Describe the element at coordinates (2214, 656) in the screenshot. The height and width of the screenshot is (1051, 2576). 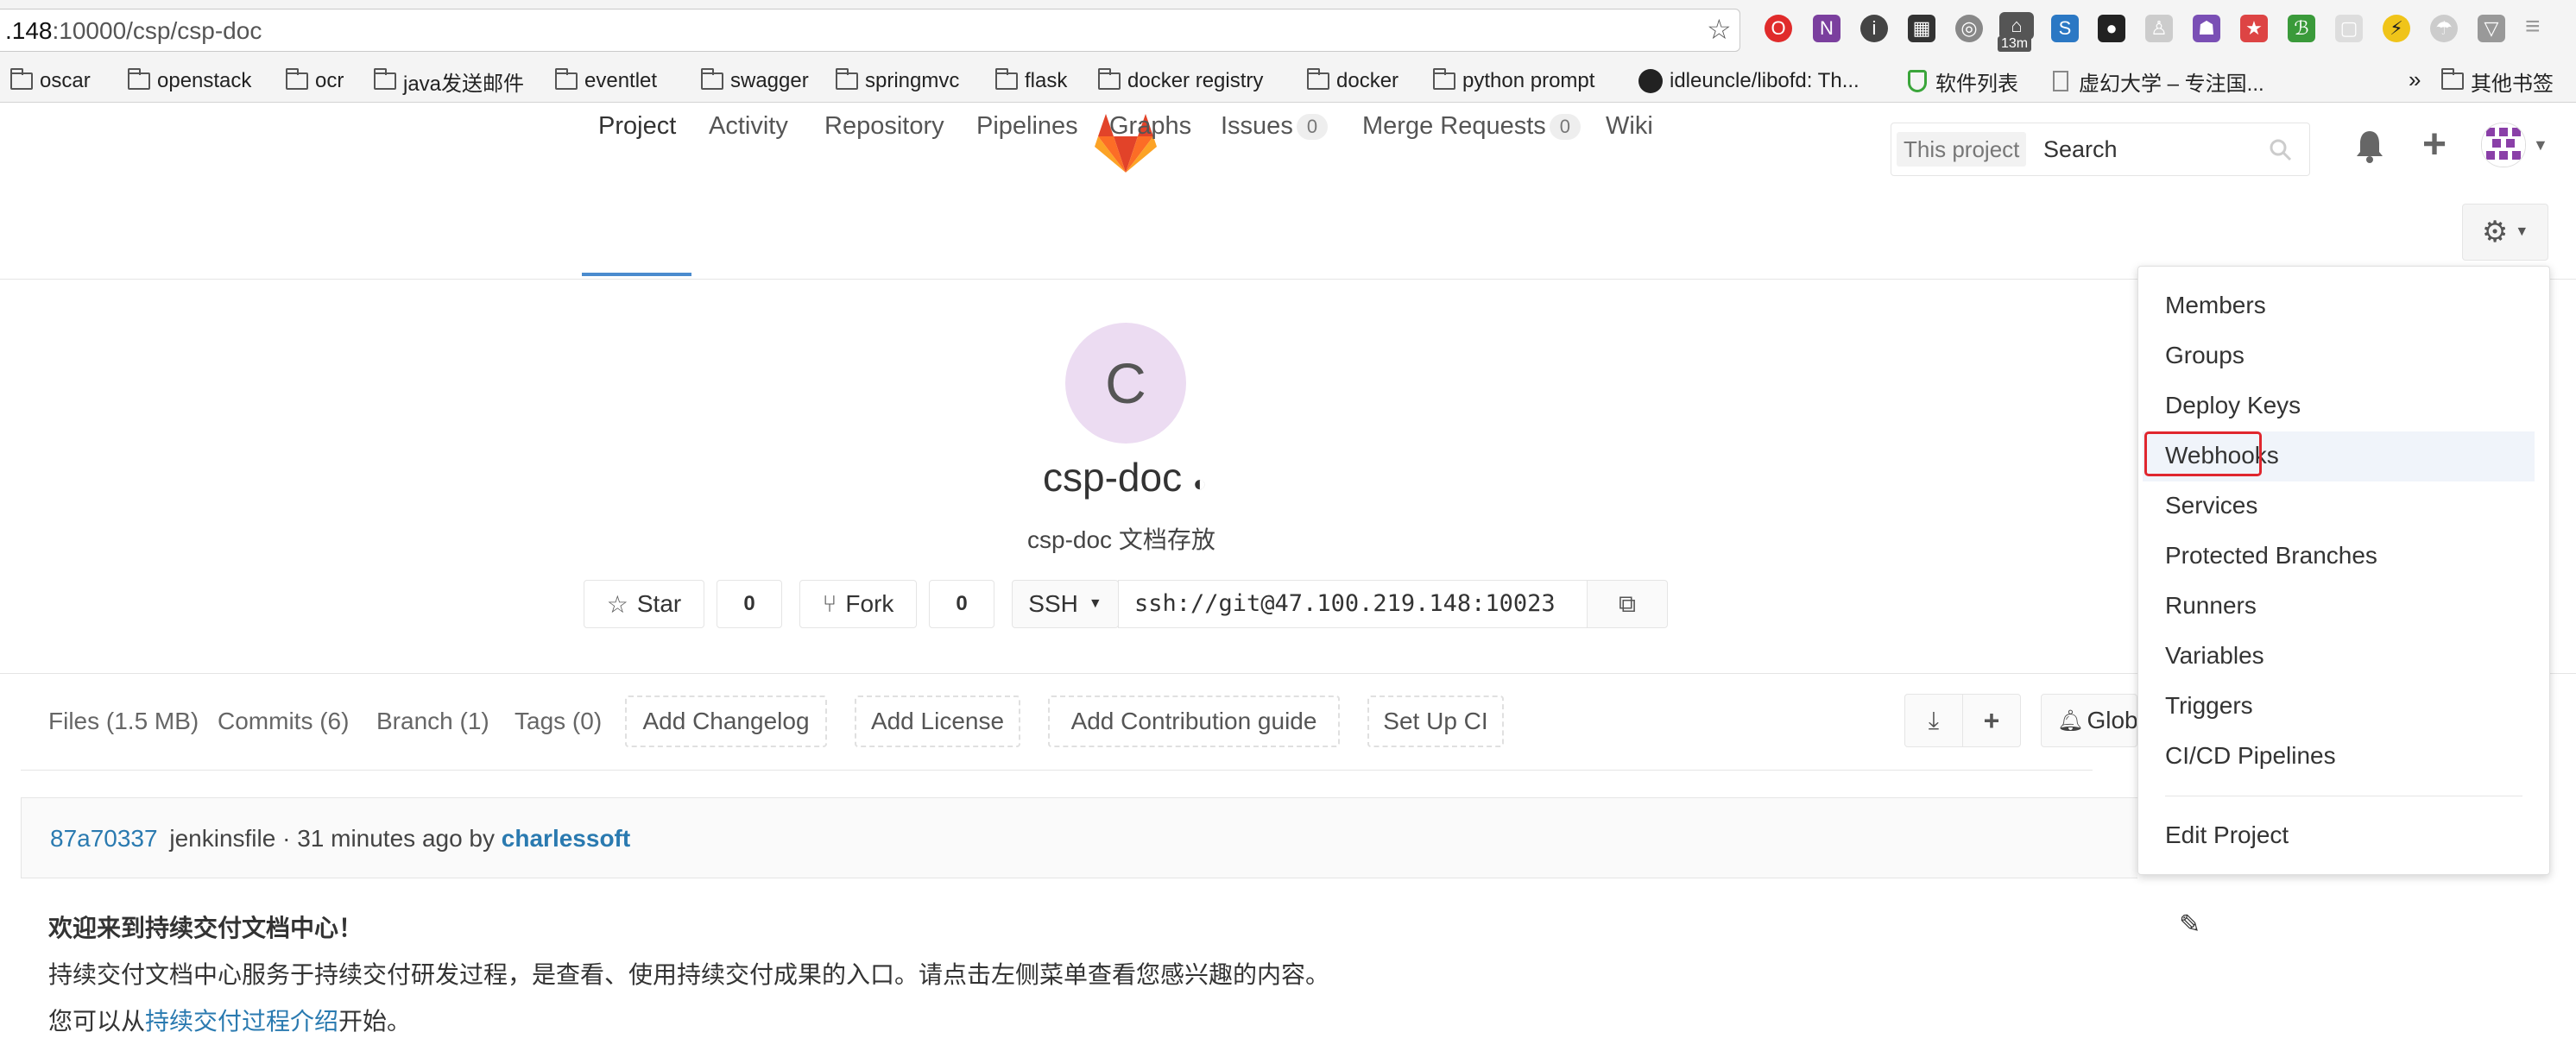
I see `menu-item-variables: Variables` at that location.